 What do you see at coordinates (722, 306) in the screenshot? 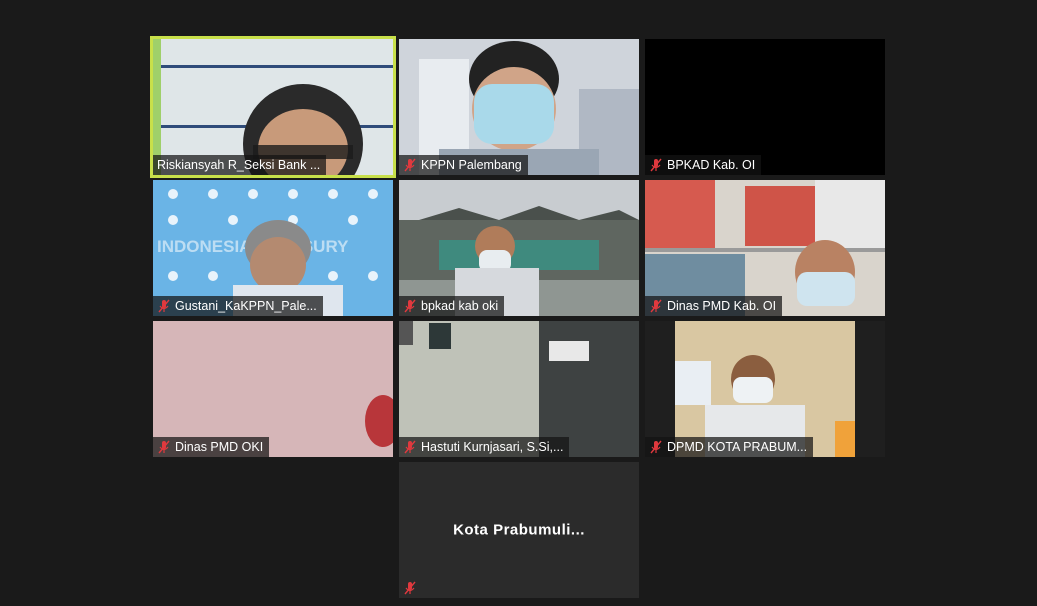
I see `participant-name: Dinas PMD Kab. OI` at bounding box center [722, 306].